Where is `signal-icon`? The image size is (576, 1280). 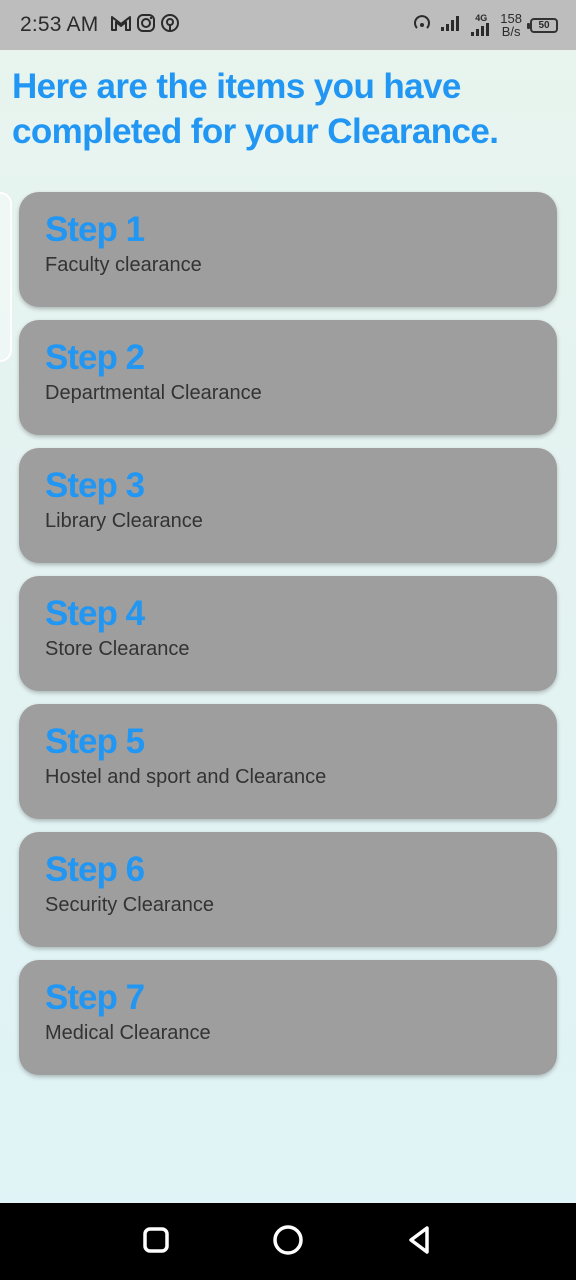
signal-icon is located at coordinates (451, 25).